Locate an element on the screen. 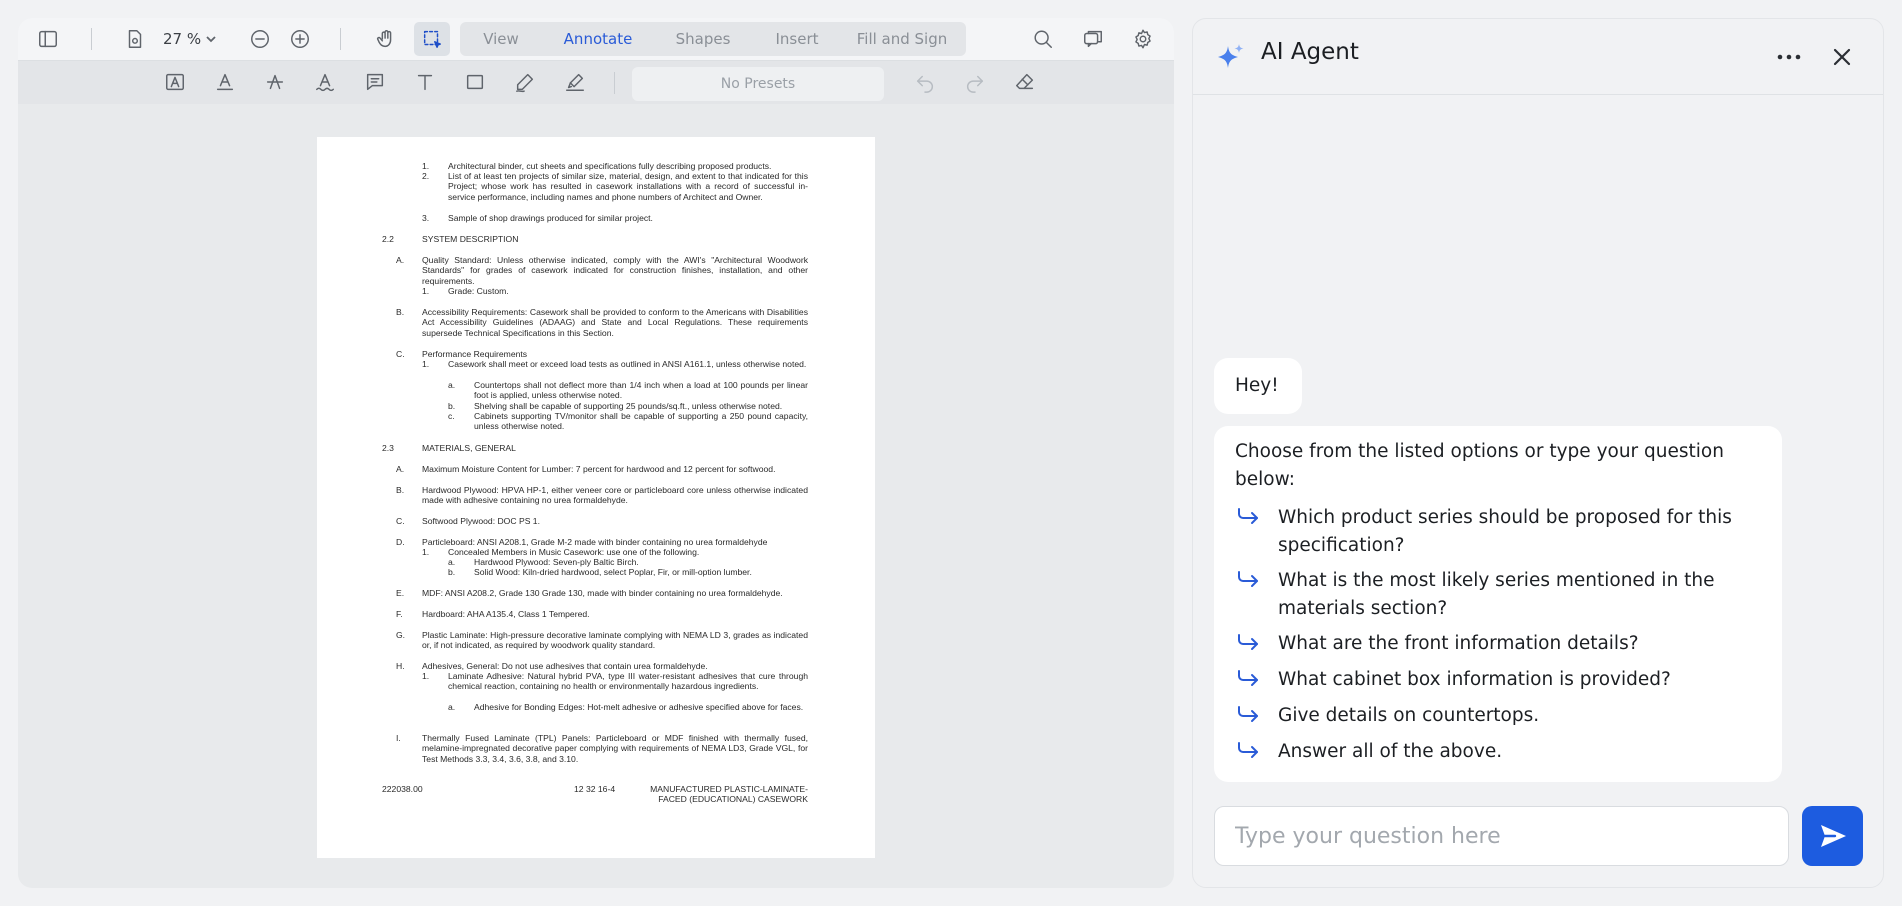 The image size is (1902, 906). chat-title: AI Agent is located at coordinates (1310, 52).